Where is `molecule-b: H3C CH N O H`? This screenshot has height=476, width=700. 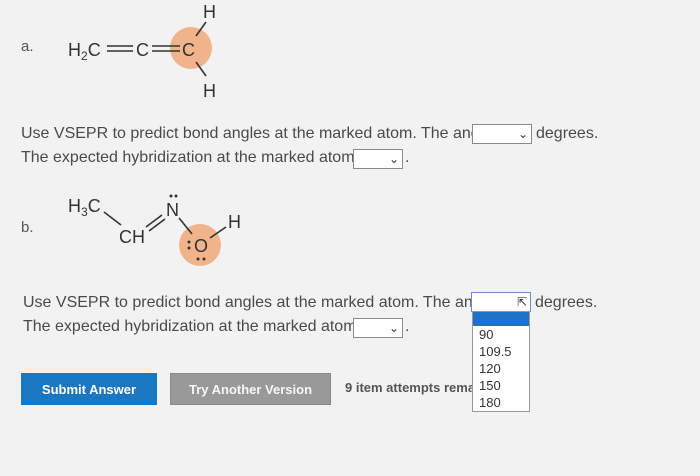
molecule-b: H3C CH N O H is located at coordinates (154, 230).